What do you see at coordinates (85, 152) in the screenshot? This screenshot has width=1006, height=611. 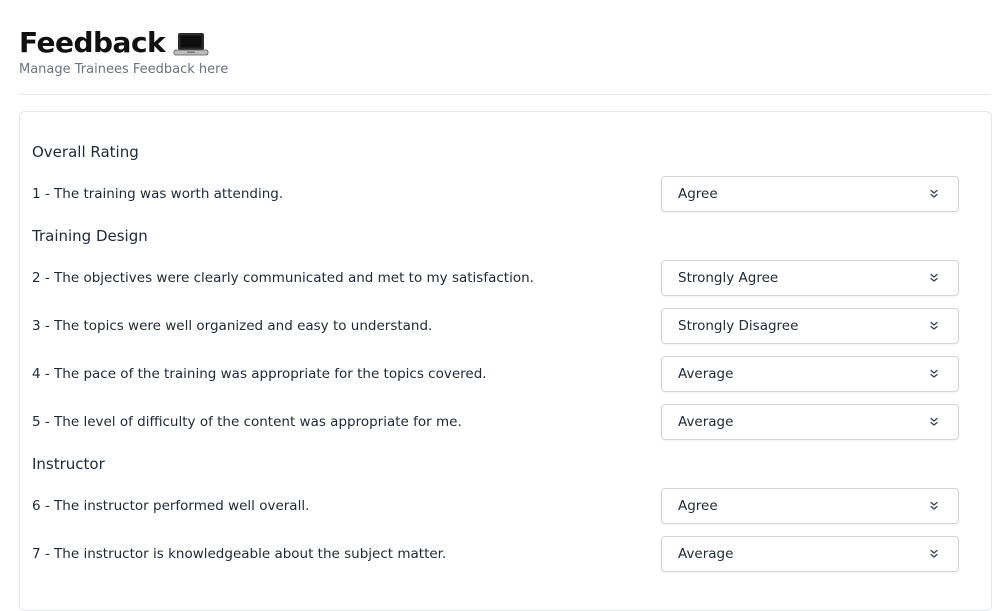 I see `section-title-overall-rating: Overall Rating` at bounding box center [85, 152].